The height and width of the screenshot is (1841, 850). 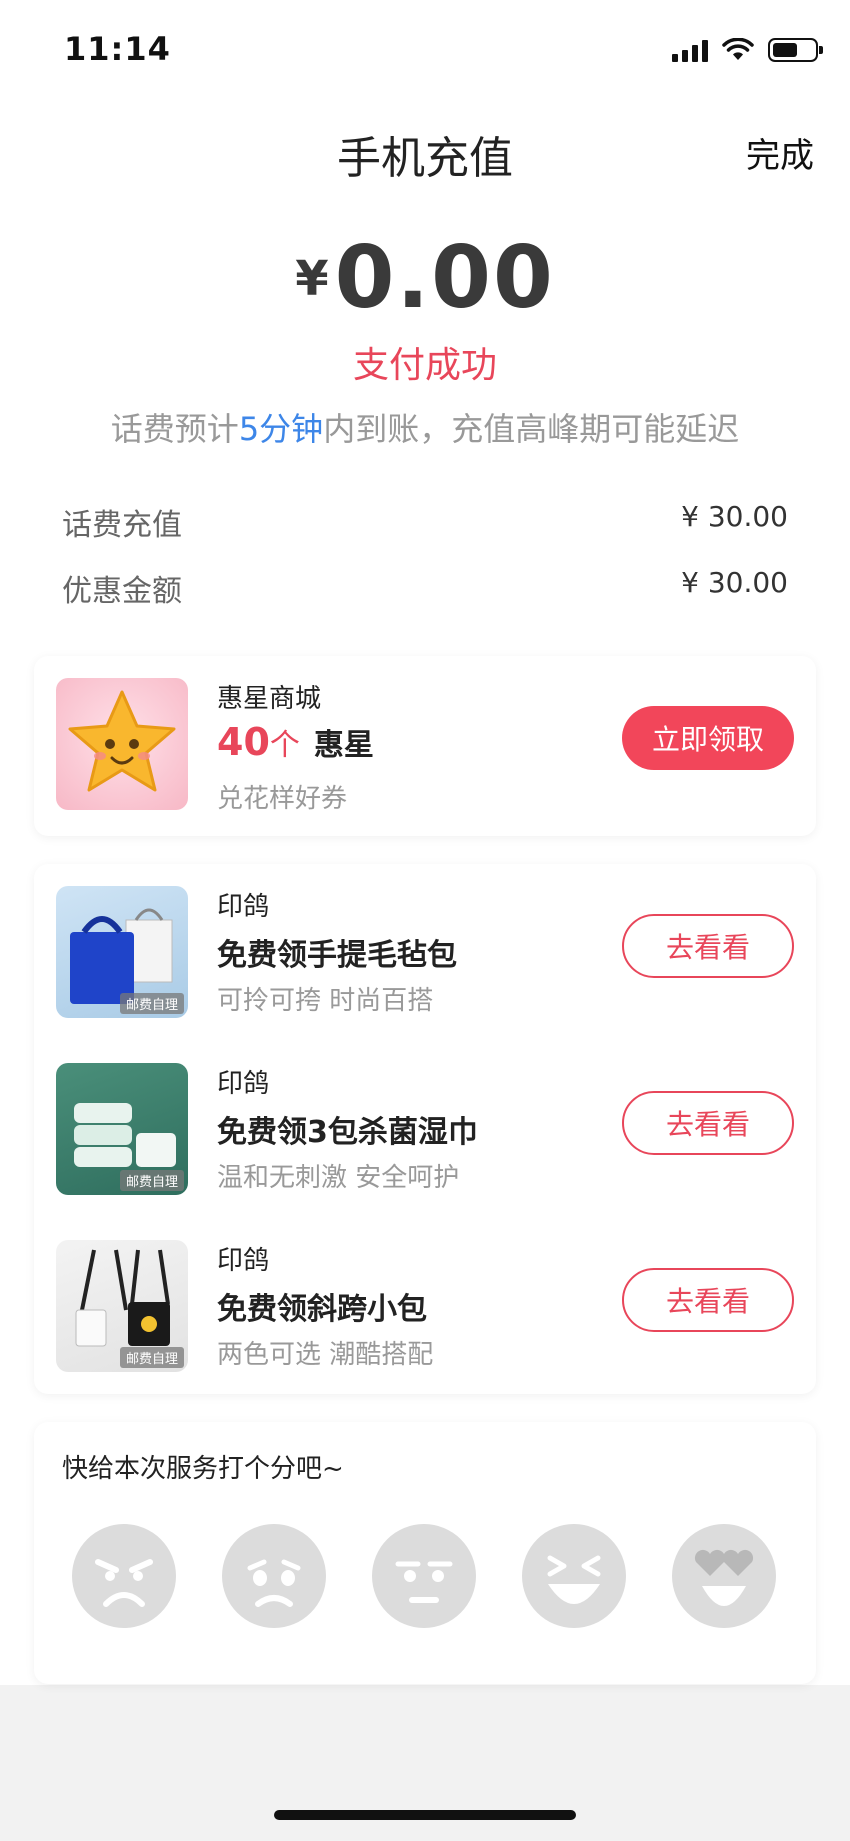 What do you see at coordinates (282, 799) in the screenshot?
I see `promo-subtitle: 兑花样好券` at bounding box center [282, 799].